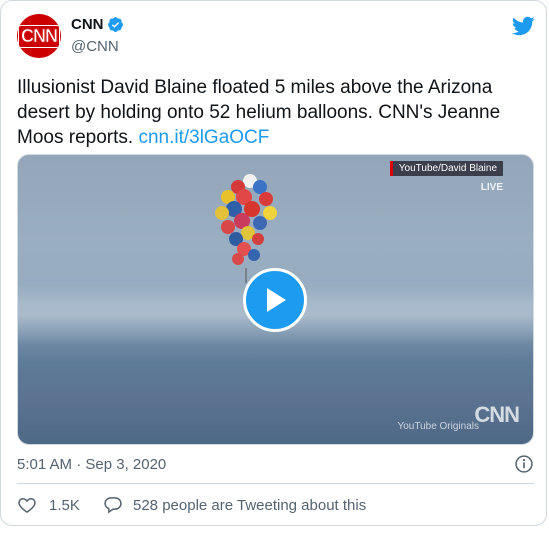 Image resolution: width=549 pixels, height=540 pixels. Describe the element at coordinates (524, 464) in the screenshot. I see `info-icon` at that location.